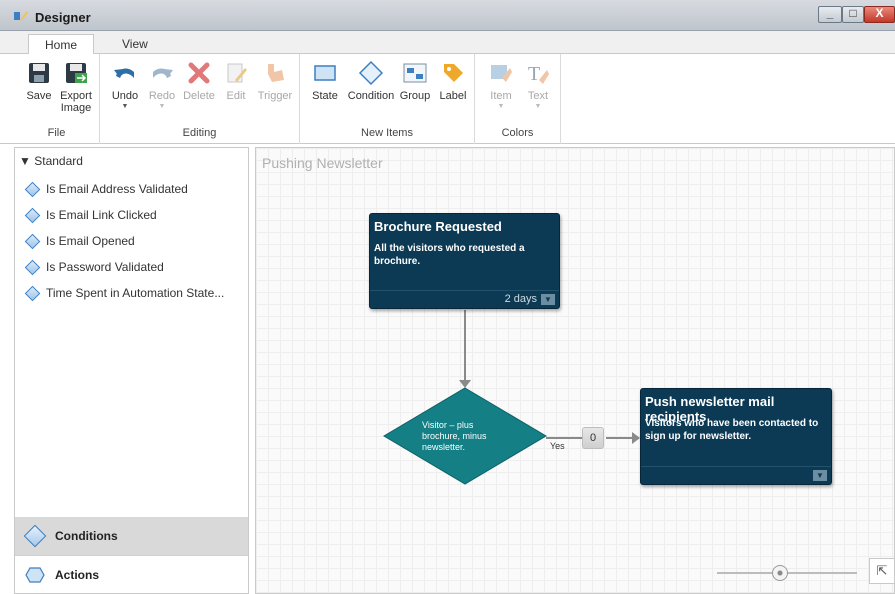 The image size is (895, 594). I want to click on group-label-colors: Colors, so click(517, 133).